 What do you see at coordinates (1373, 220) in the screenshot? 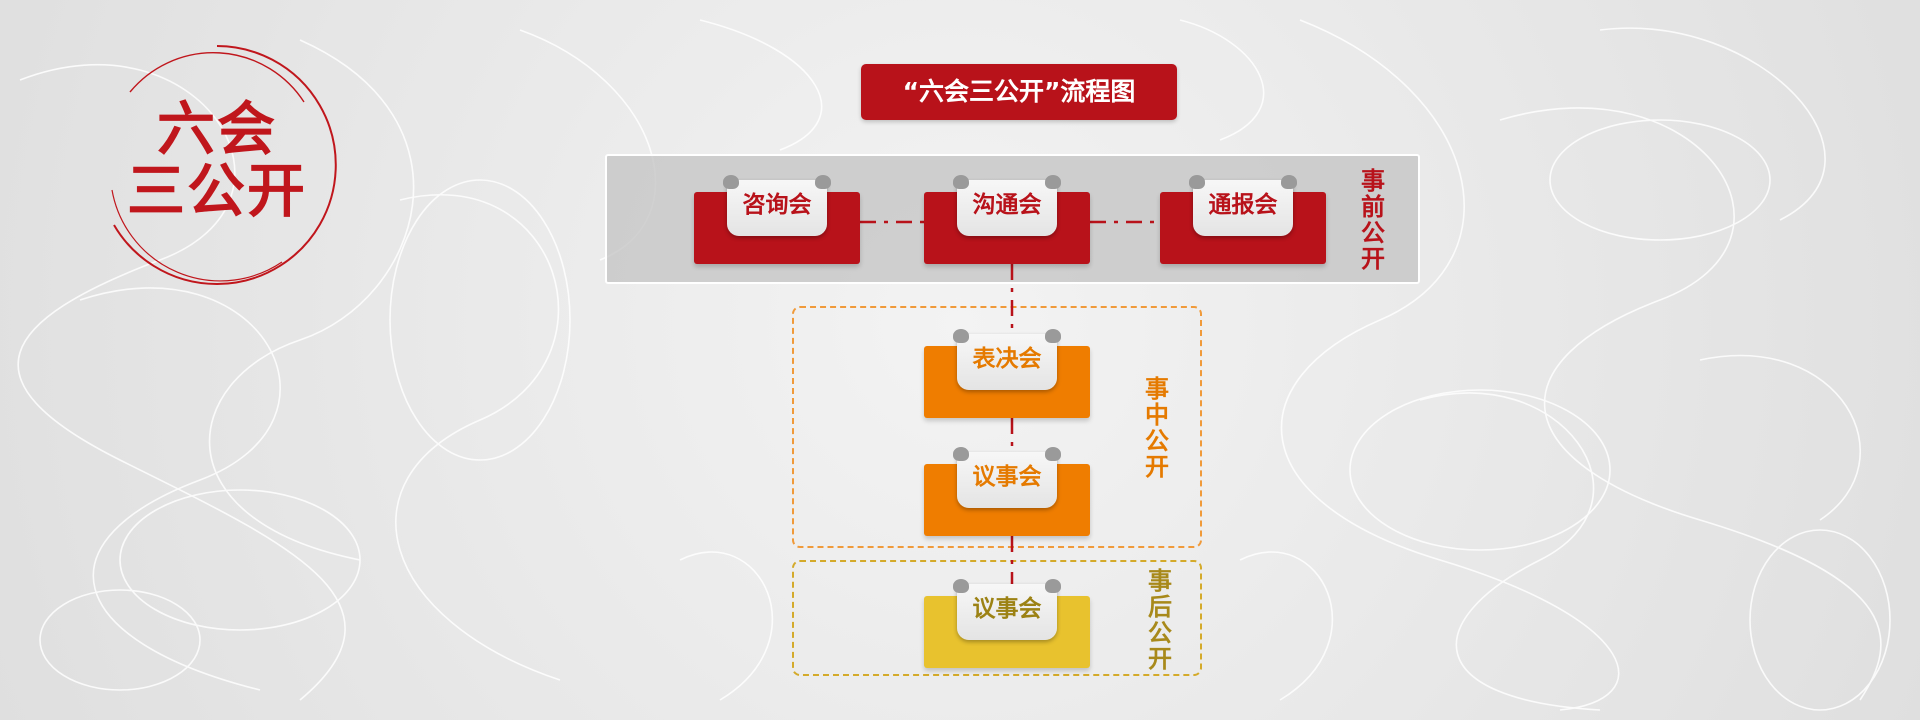
I see `stage-before-label: 事前公开` at bounding box center [1373, 220].